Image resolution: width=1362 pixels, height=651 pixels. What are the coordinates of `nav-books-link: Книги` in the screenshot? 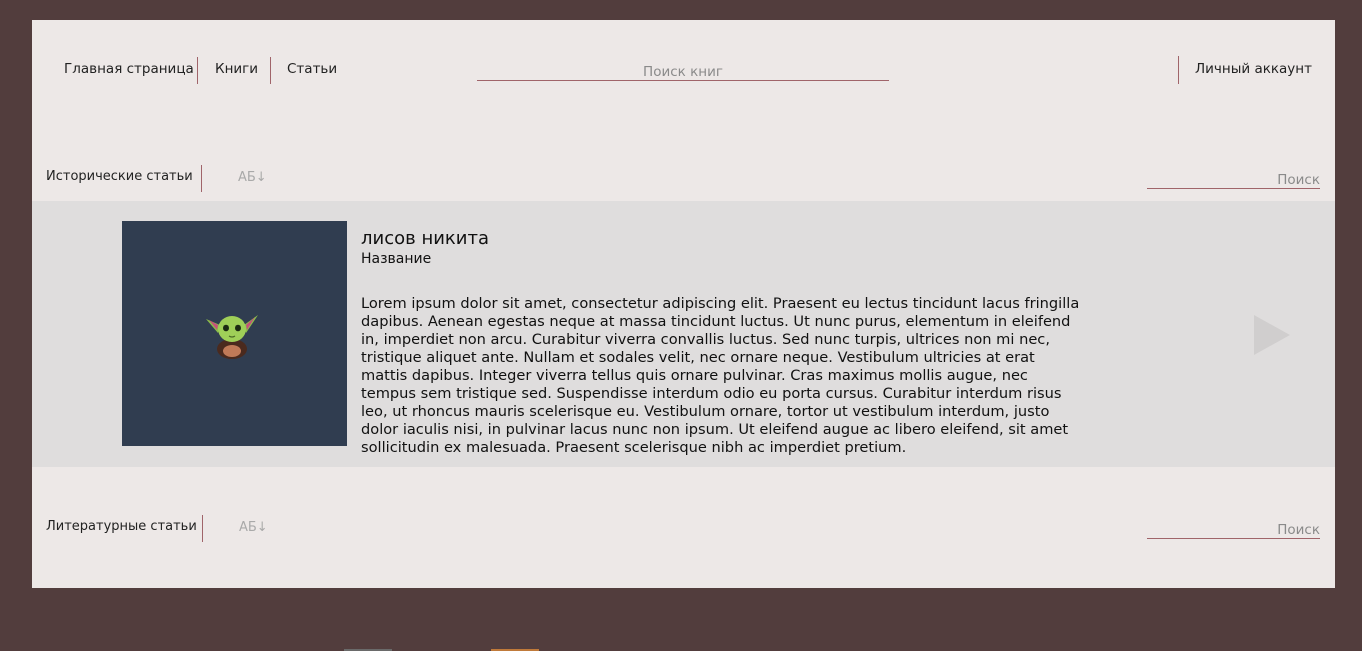 It's located at (236, 69).